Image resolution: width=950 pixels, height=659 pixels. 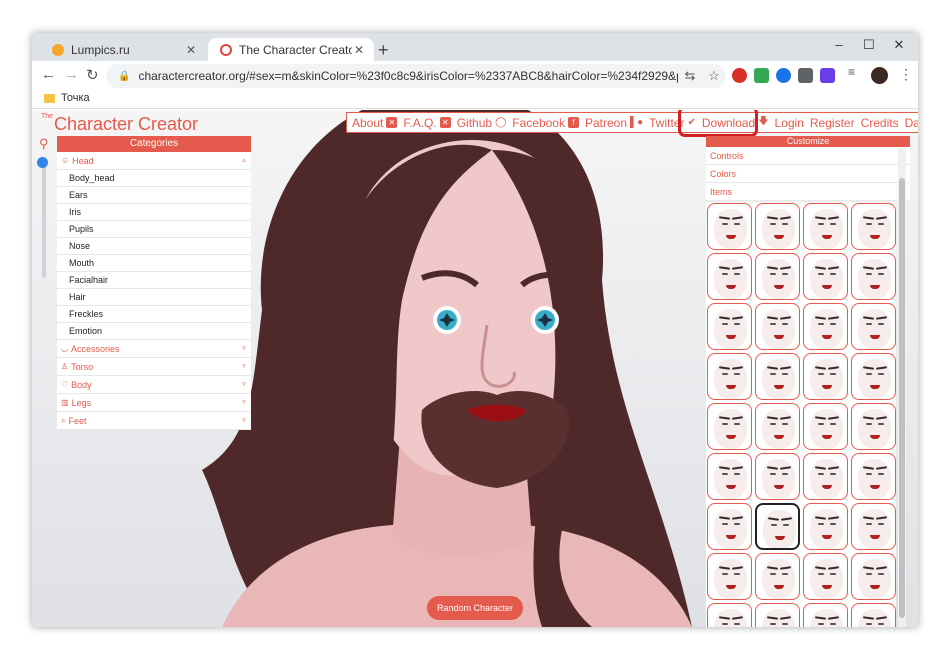 What do you see at coordinates (154, 263) in the screenshot?
I see `head-item-mouth: Mouth` at bounding box center [154, 263].